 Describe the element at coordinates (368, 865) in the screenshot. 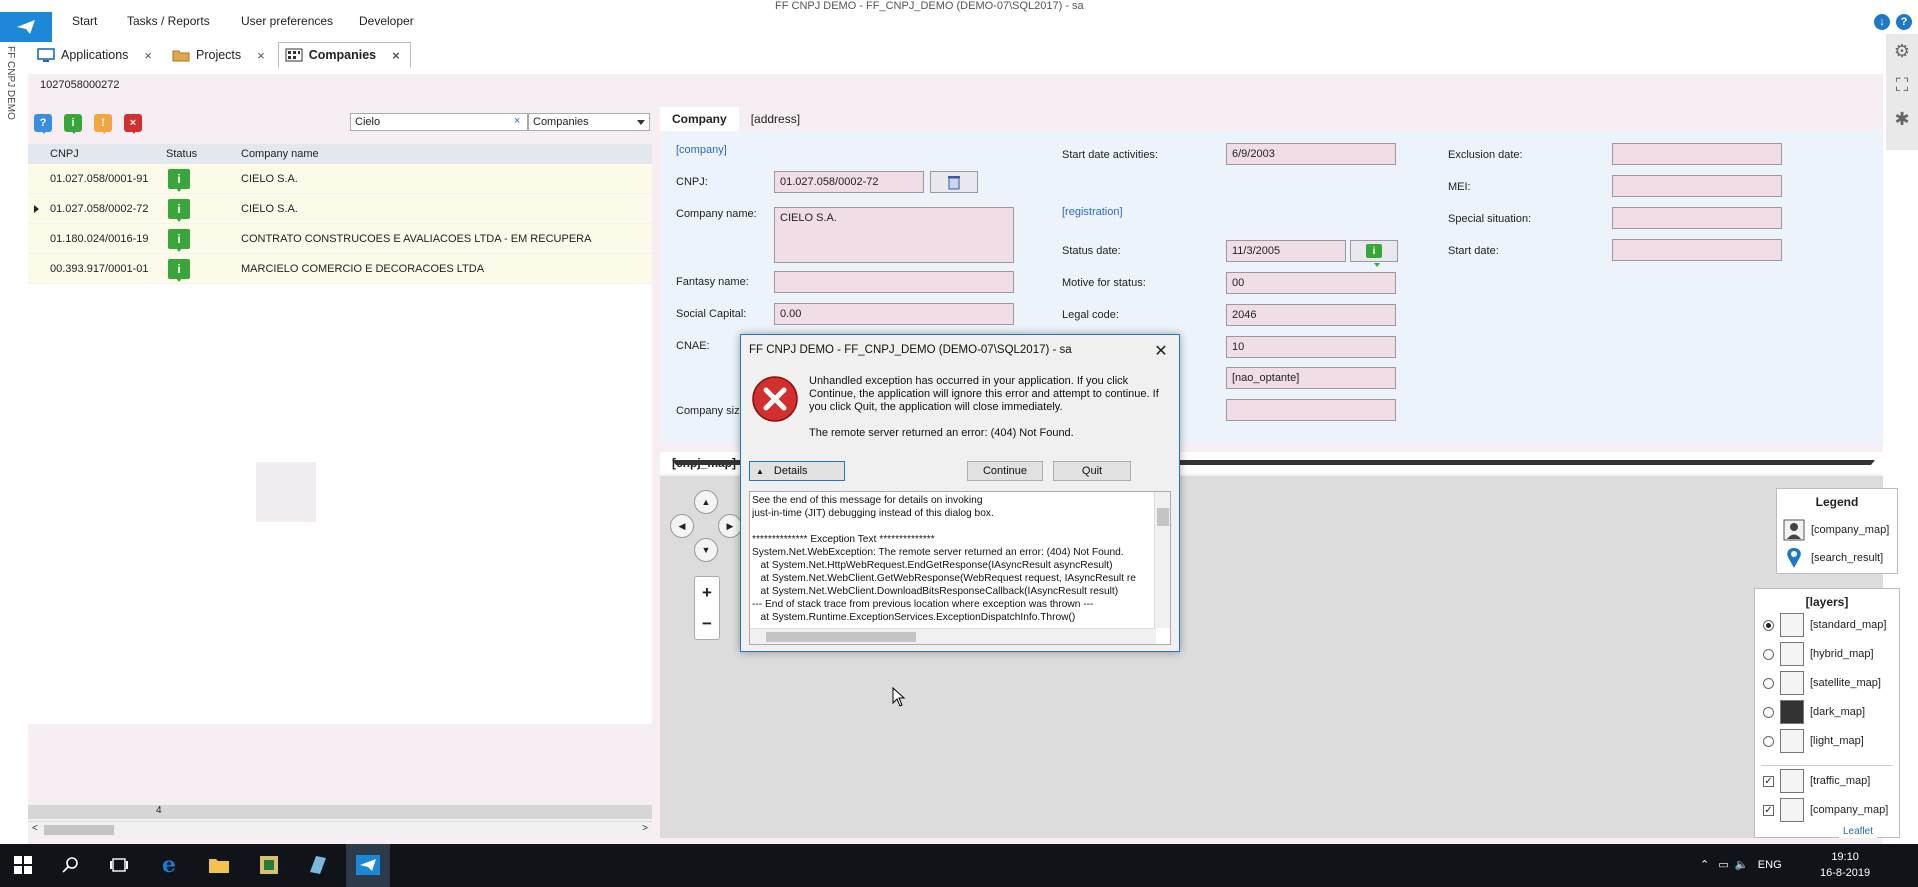

I see `paper-plane-icon` at that location.